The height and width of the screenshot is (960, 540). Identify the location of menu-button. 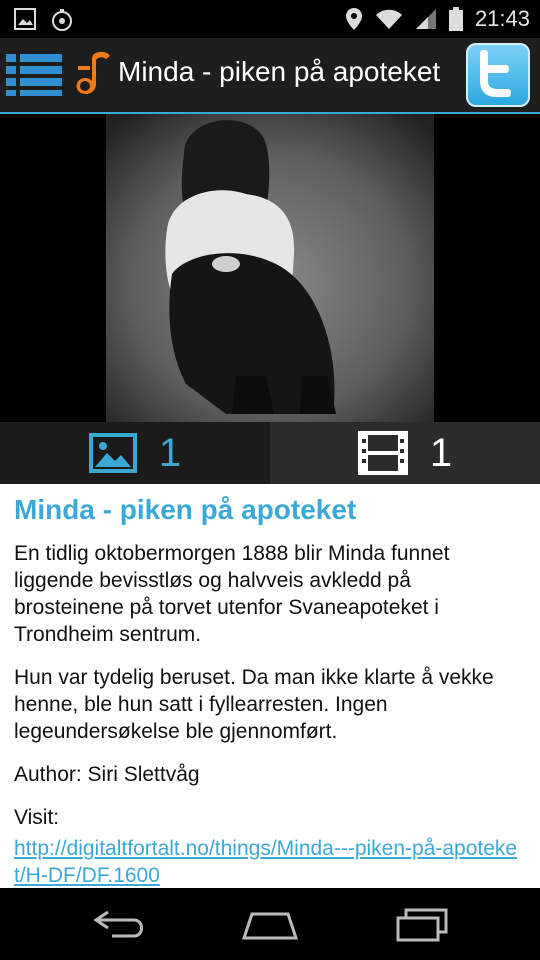
(35, 75).